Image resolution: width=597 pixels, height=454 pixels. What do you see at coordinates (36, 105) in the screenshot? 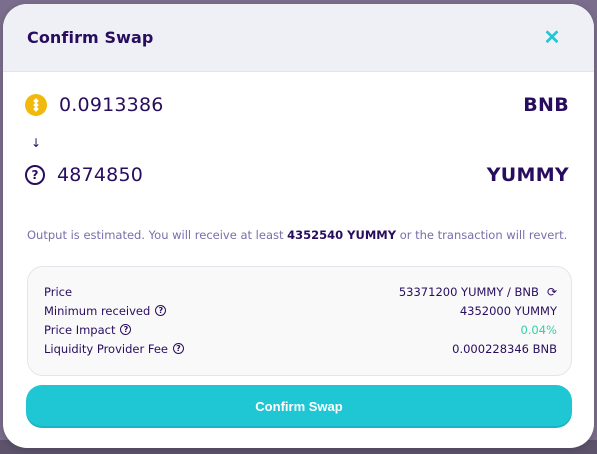
I see `bnb-token-icon` at bounding box center [36, 105].